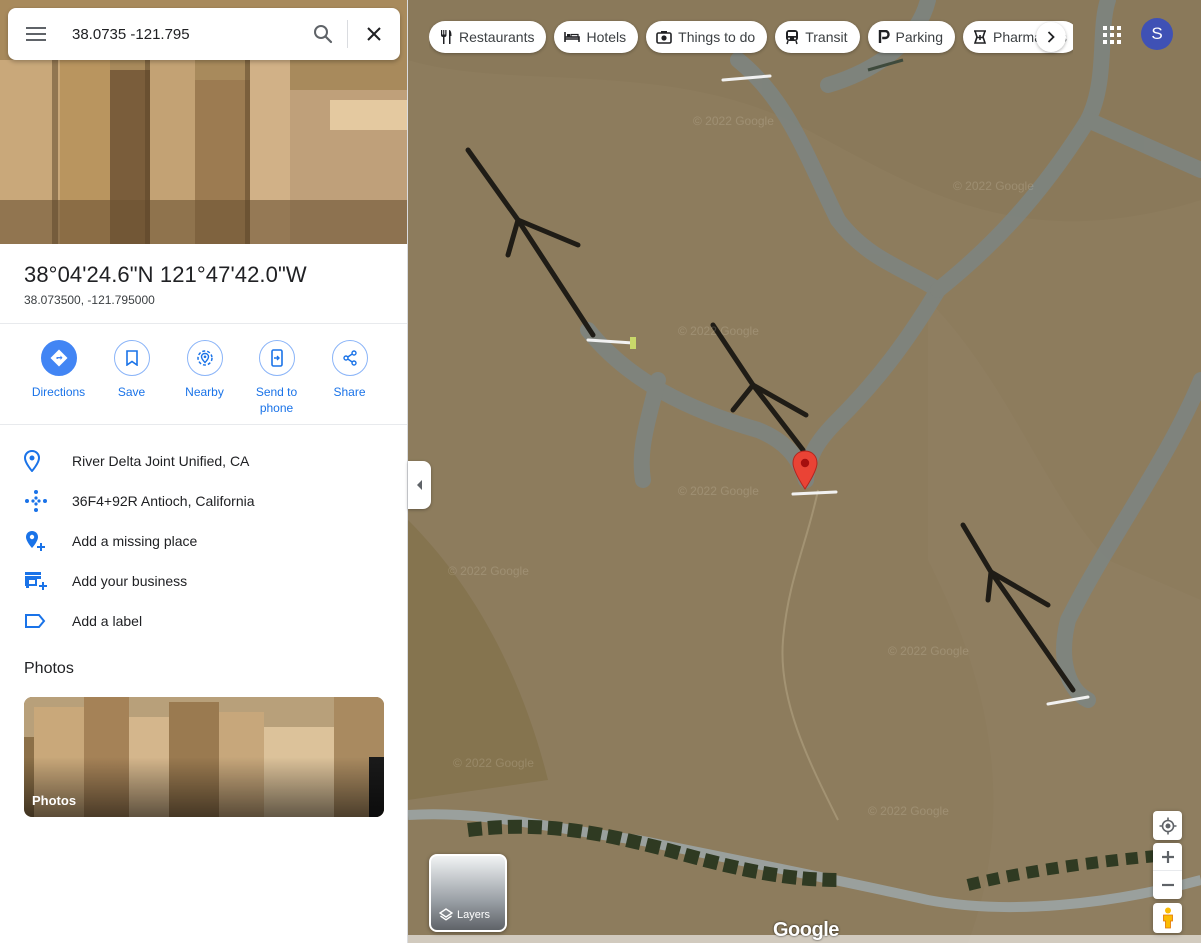 Image resolution: width=1201 pixels, height=943 pixels. What do you see at coordinates (446, 37) in the screenshot?
I see `restaurant-icon` at bounding box center [446, 37].